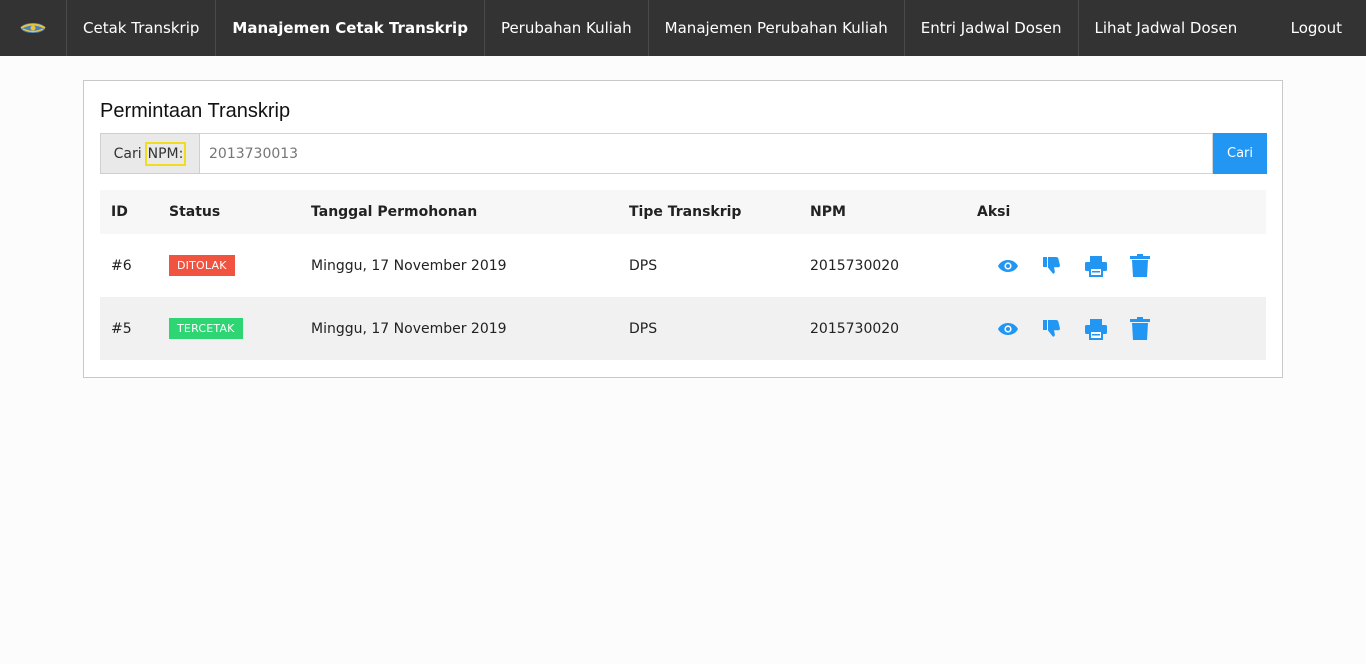 The image size is (1366, 664). Describe the element at coordinates (206, 328) in the screenshot. I see `status-badge: TERCETAK` at that location.